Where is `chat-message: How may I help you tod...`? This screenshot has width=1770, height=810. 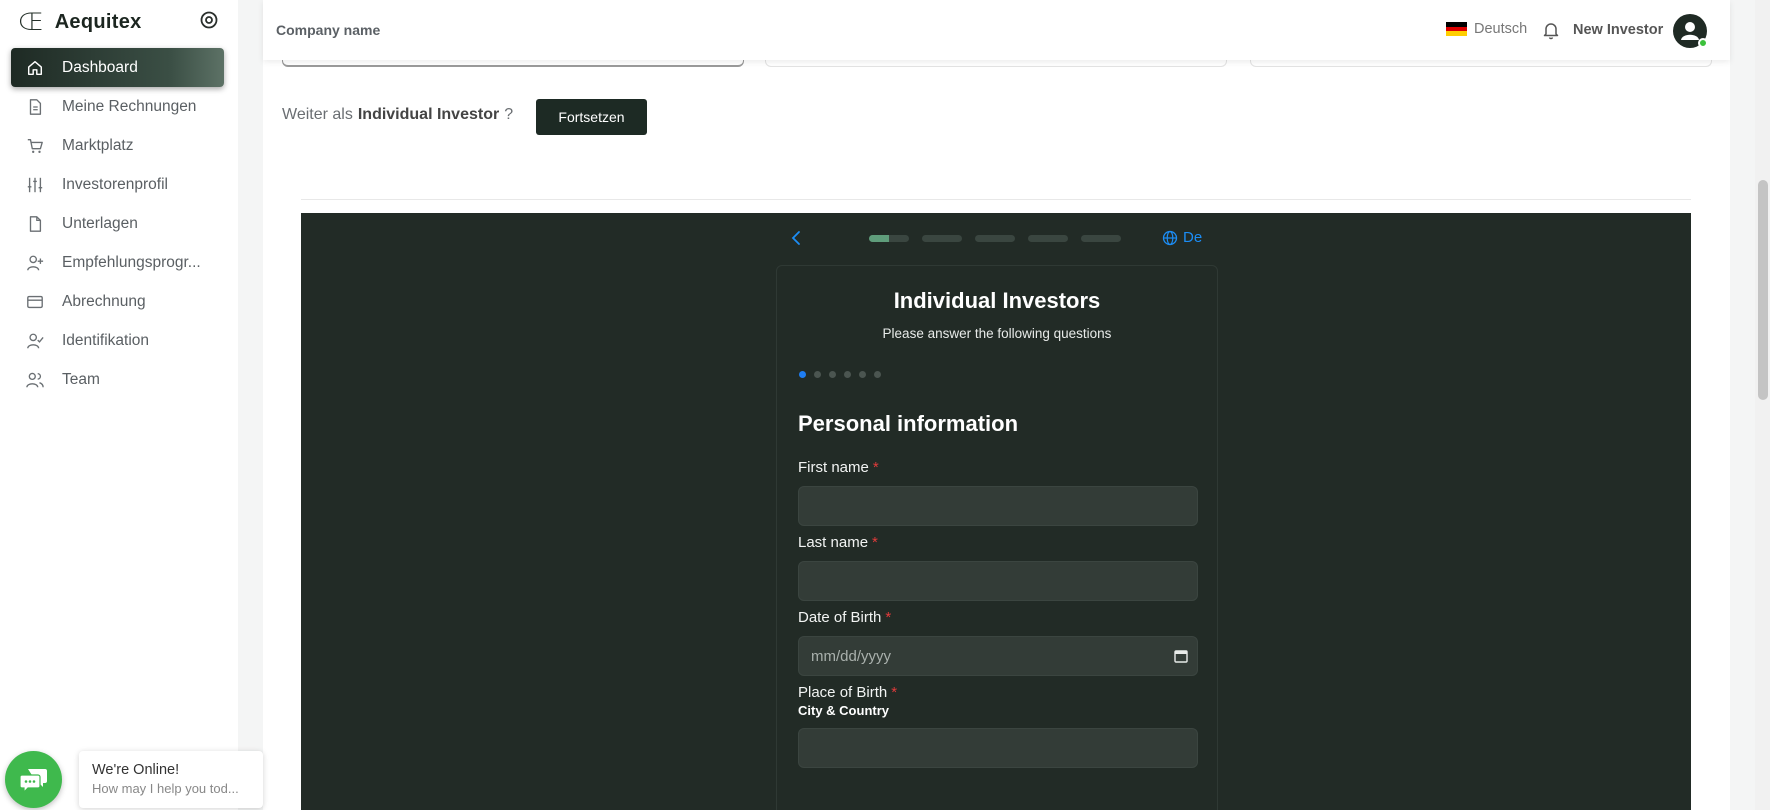 chat-message: How may I help you tod... is located at coordinates (165, 788).